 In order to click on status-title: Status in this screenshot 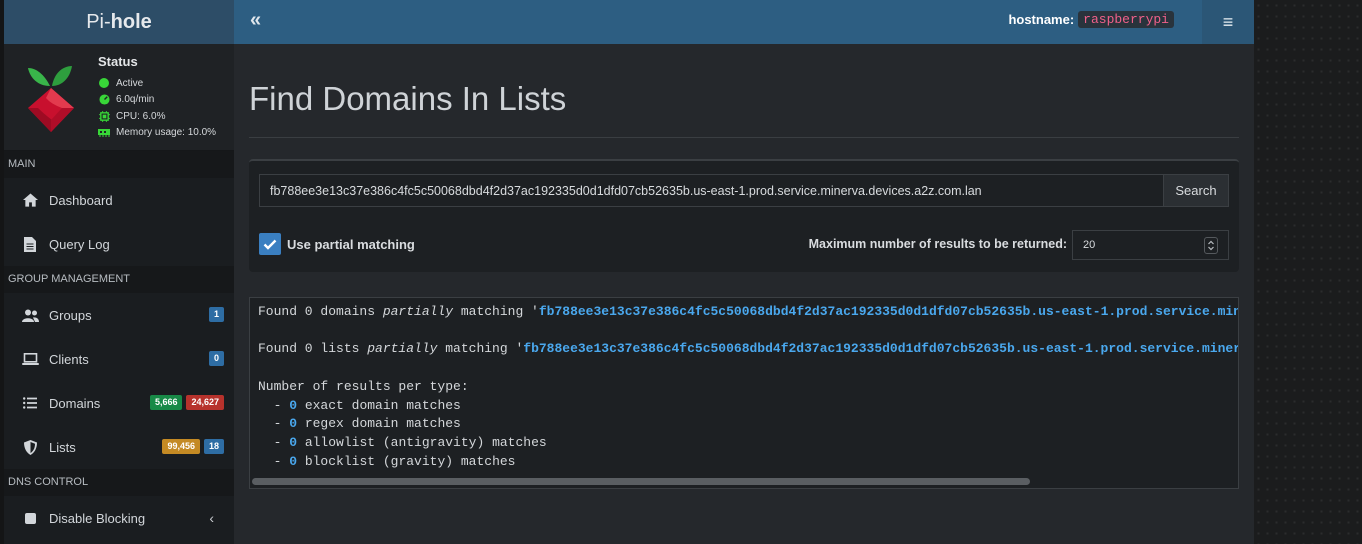, I will do `click(118, 61)`.